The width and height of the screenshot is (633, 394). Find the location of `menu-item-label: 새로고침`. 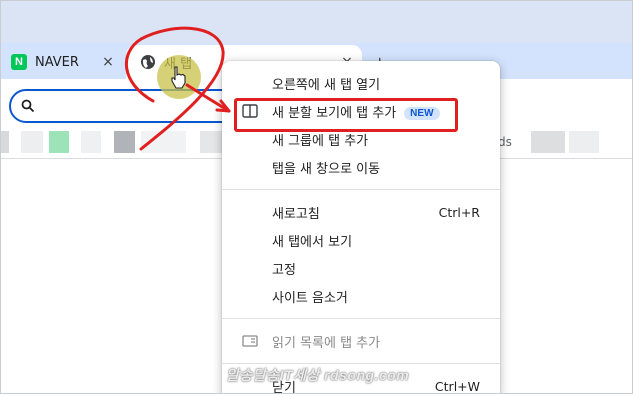

menu-item-label: 새로고침 is located at coordinates (296, 214).